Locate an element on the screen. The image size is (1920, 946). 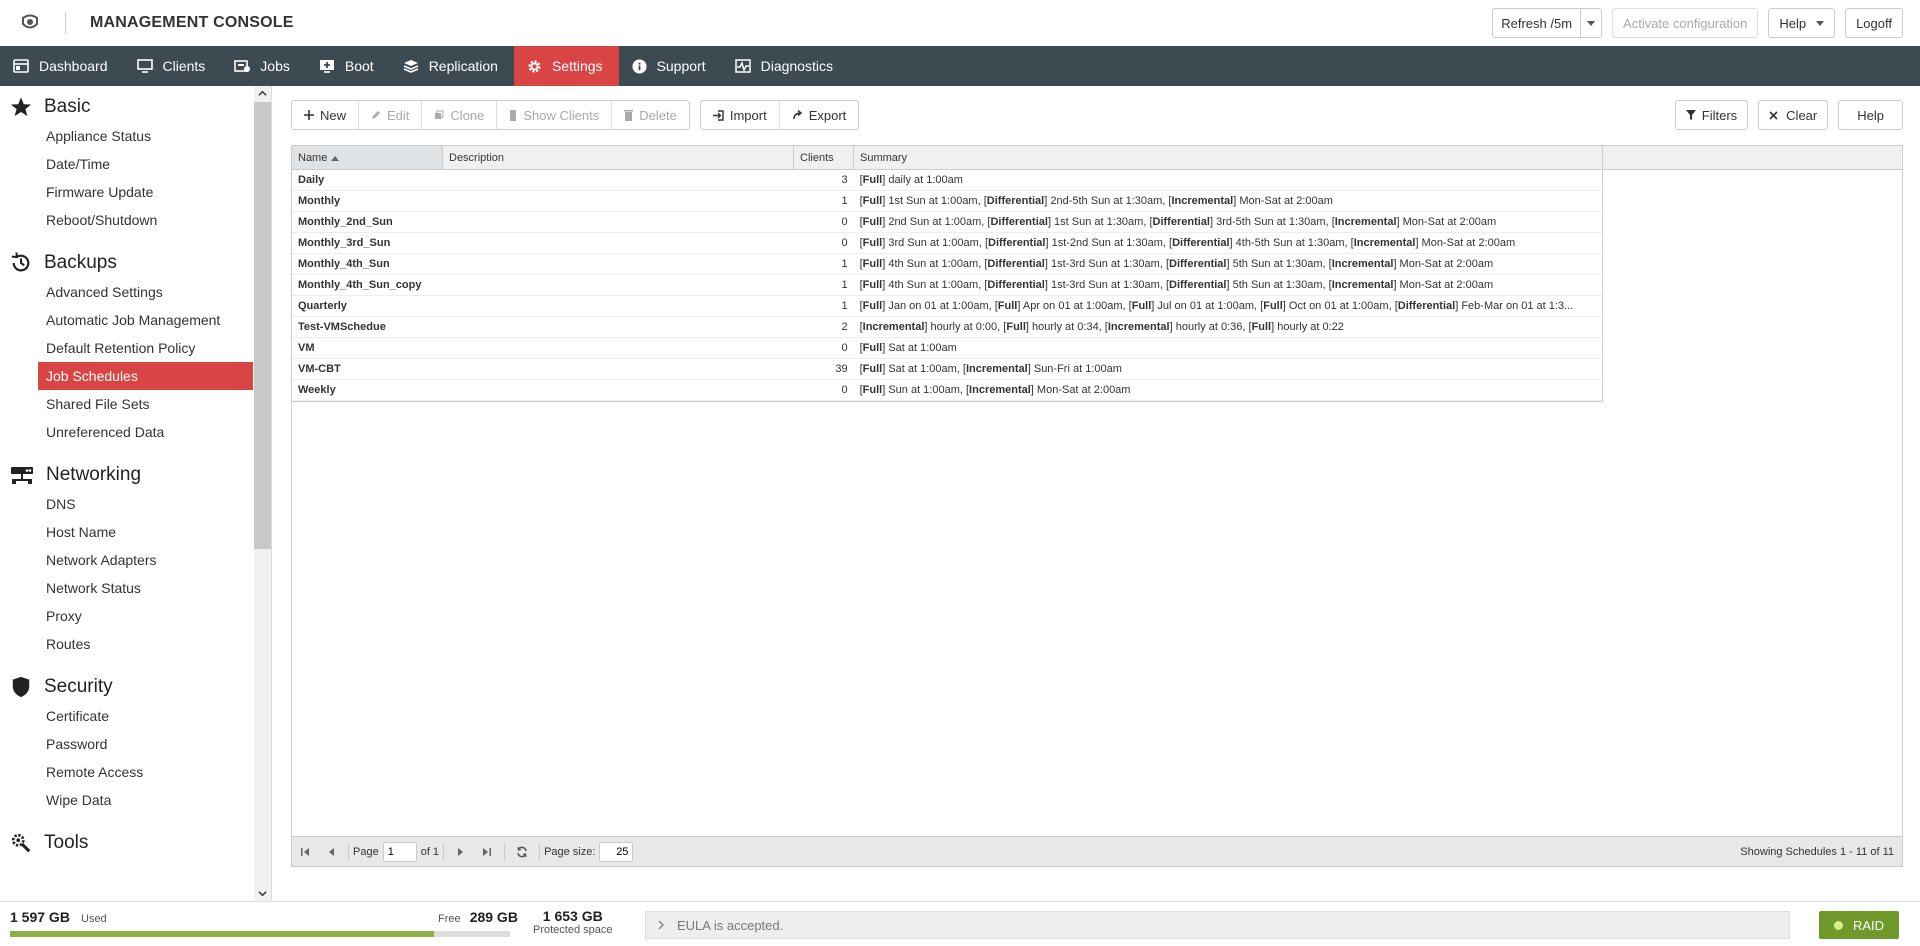
refresh-grid-button is located at coordinates (522, 852).